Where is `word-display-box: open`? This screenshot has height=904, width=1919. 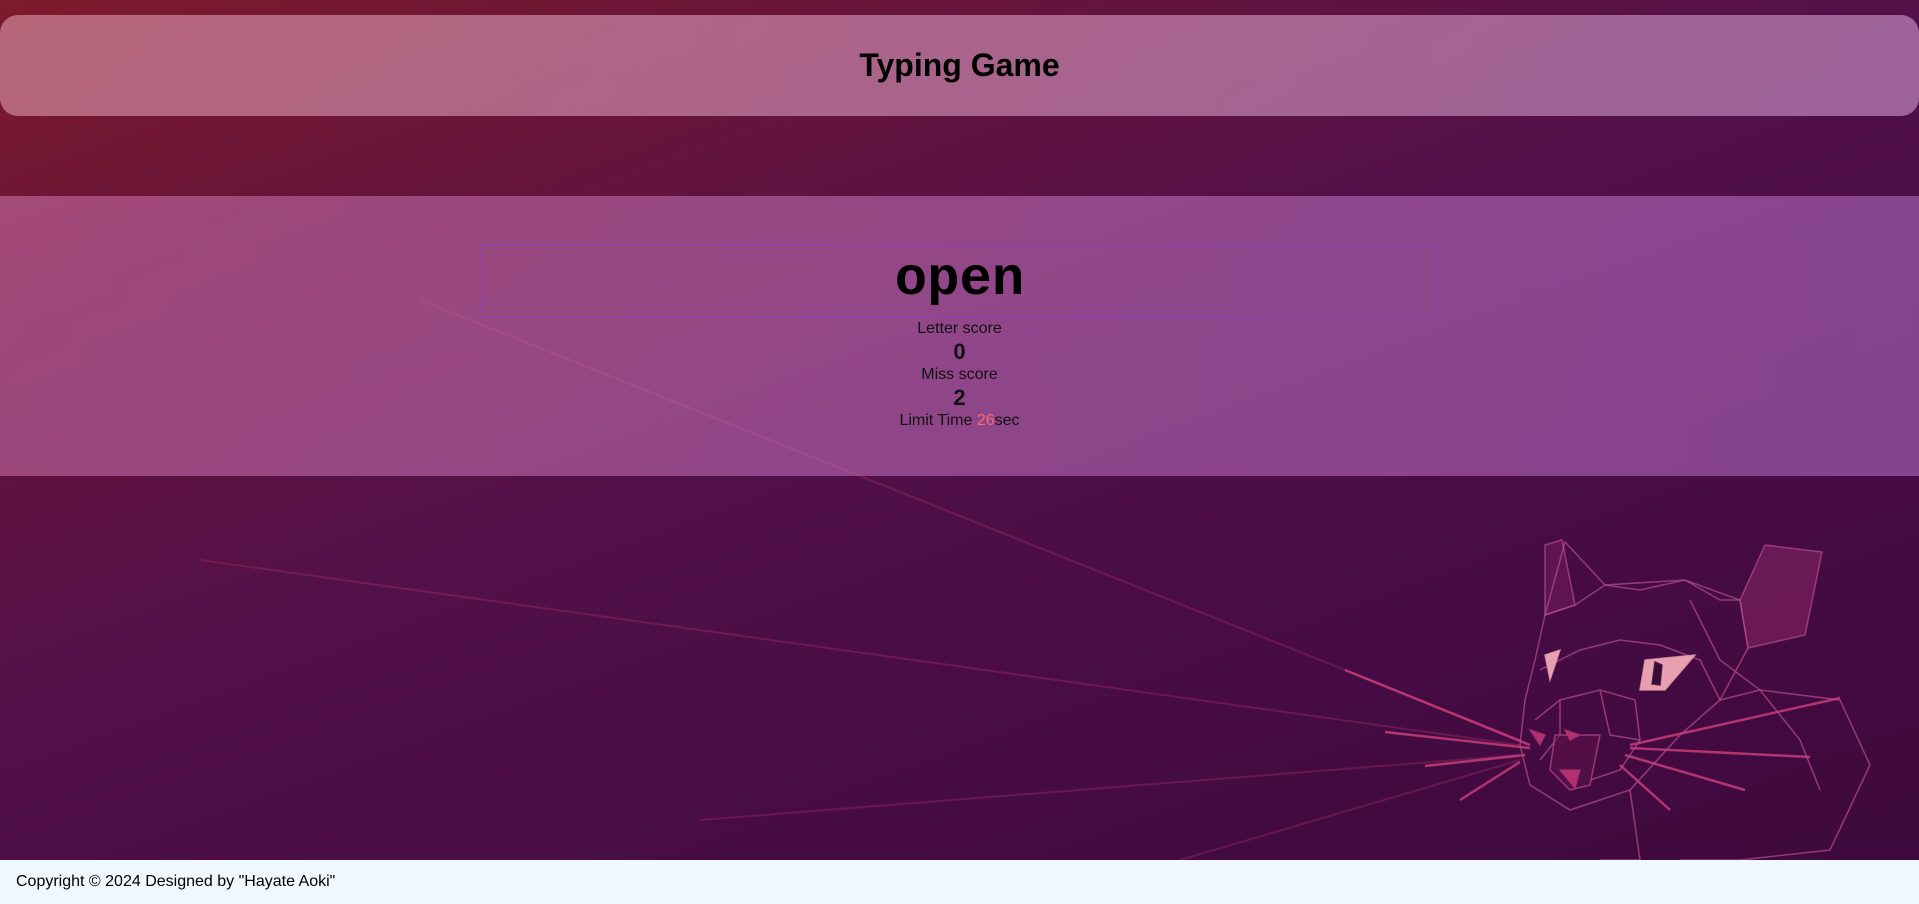 word-display-box: open is located at coordinates (959, 280).